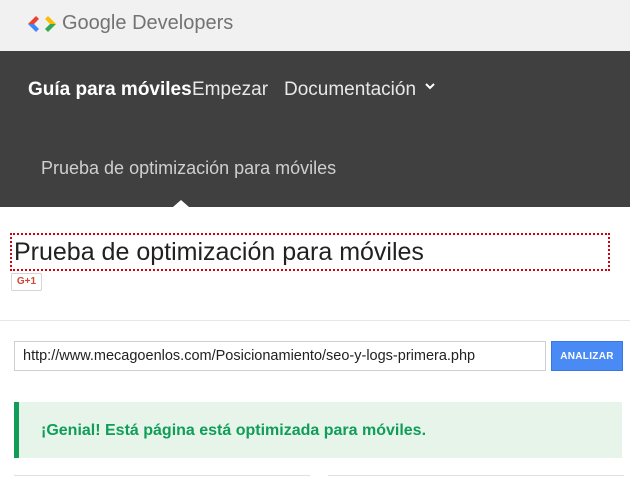  I want to click on brand-title: Google Developers, so click(147, 23).